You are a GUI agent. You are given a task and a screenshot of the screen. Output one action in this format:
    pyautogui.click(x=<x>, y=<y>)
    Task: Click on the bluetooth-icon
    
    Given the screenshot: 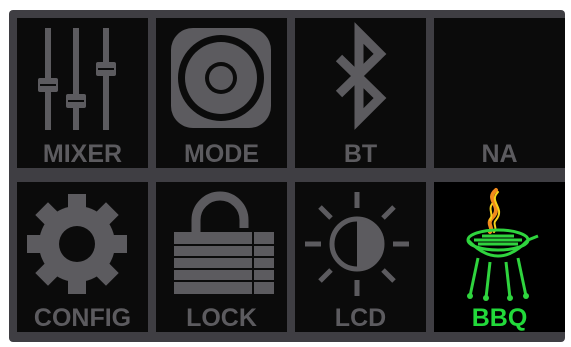 What is the action you would take?
    pyautogui.click(x=361, y=76)
    